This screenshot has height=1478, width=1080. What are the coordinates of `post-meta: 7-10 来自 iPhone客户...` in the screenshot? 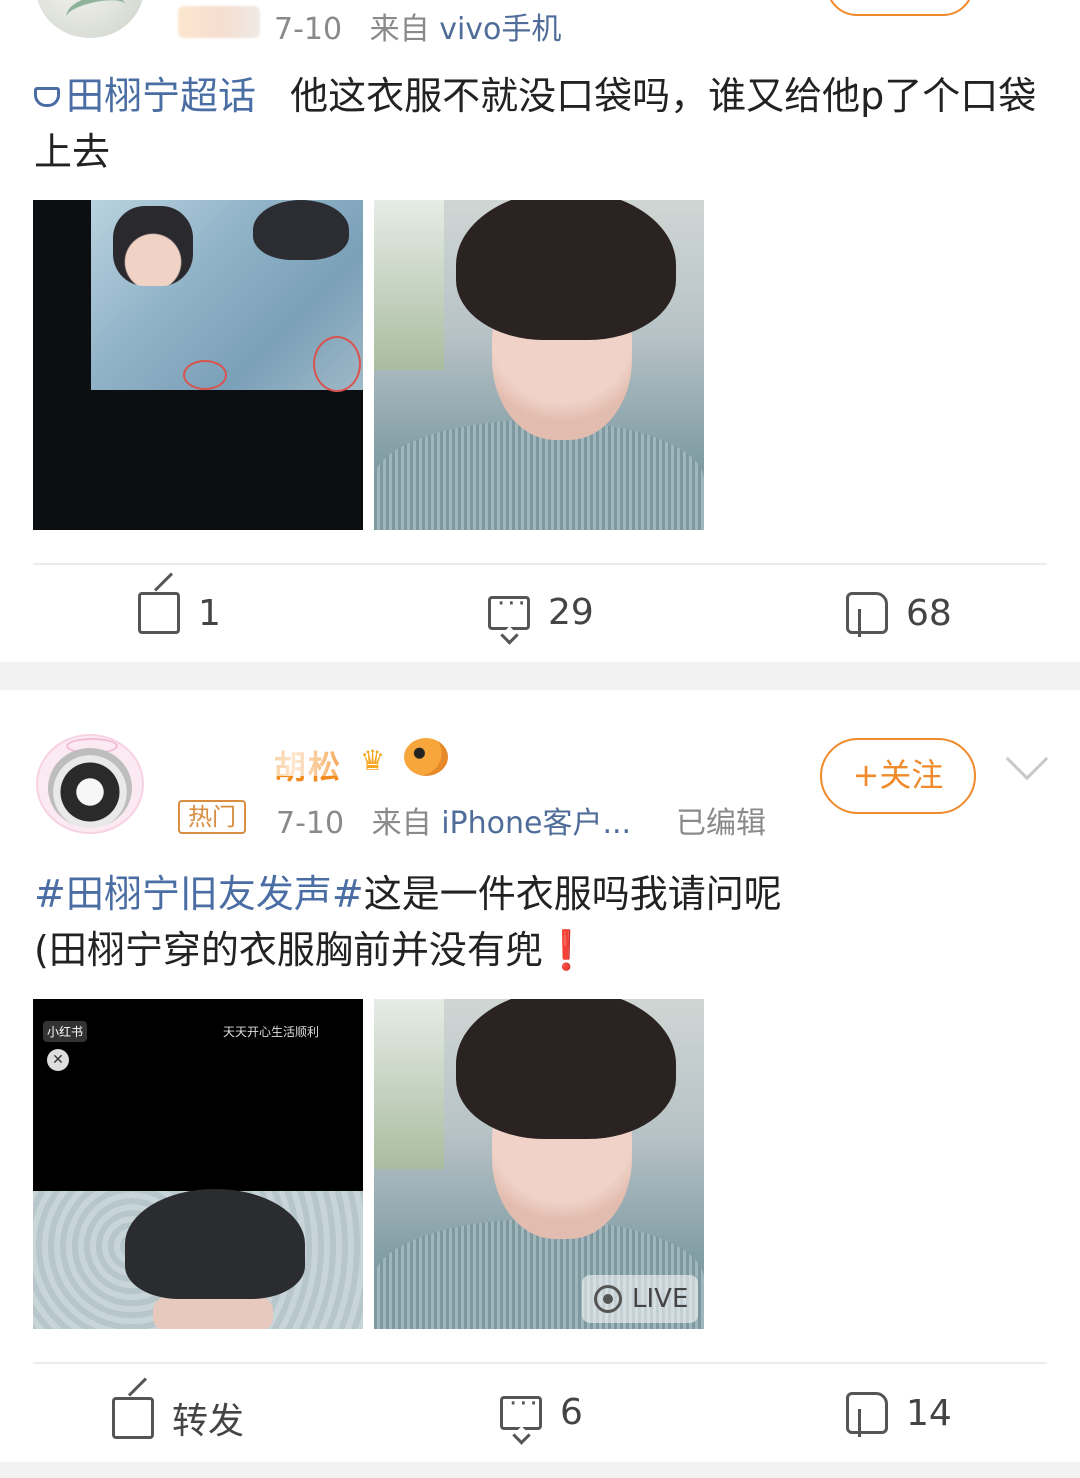 It's located at (453, 820).